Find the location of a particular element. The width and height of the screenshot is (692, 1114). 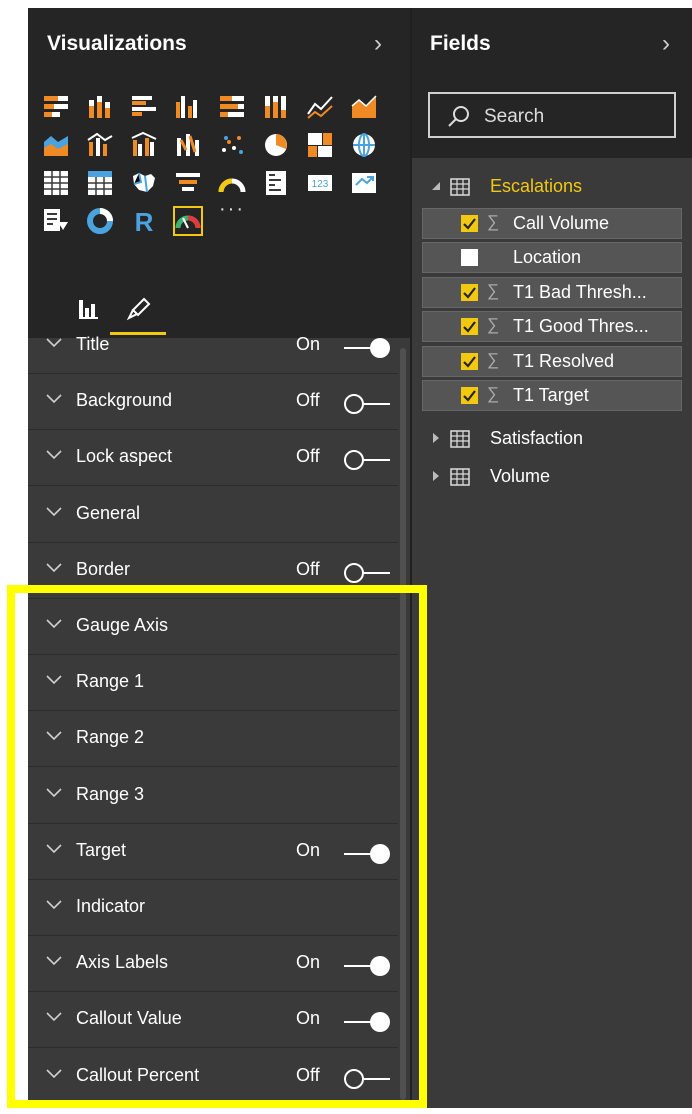

format-scrollbar is located at coordinates (403, 724).